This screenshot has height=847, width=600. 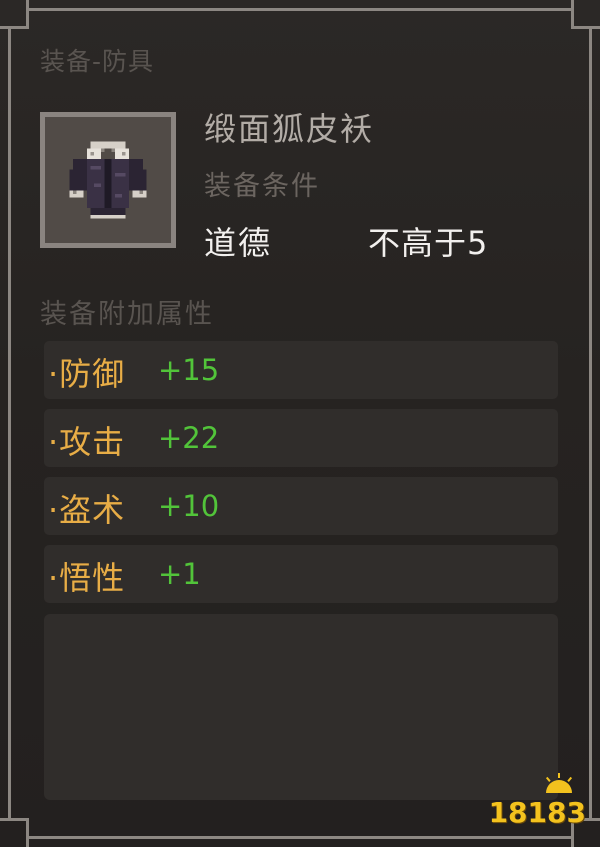 I want to click on frame-top, so click(x=300, y=9).